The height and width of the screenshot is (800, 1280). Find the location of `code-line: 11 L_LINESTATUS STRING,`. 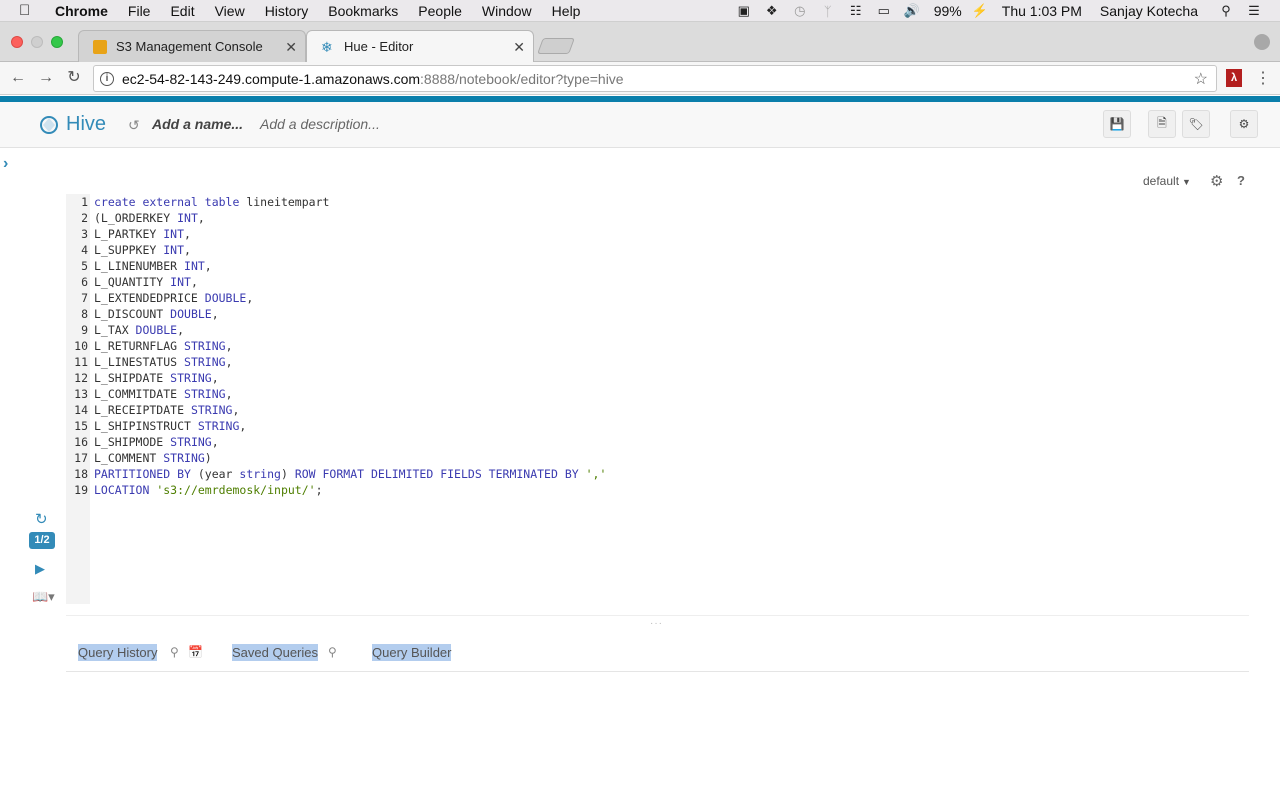

code-line: 11 L_LINESTATUS STRING, is located at coordinates (336, 362).